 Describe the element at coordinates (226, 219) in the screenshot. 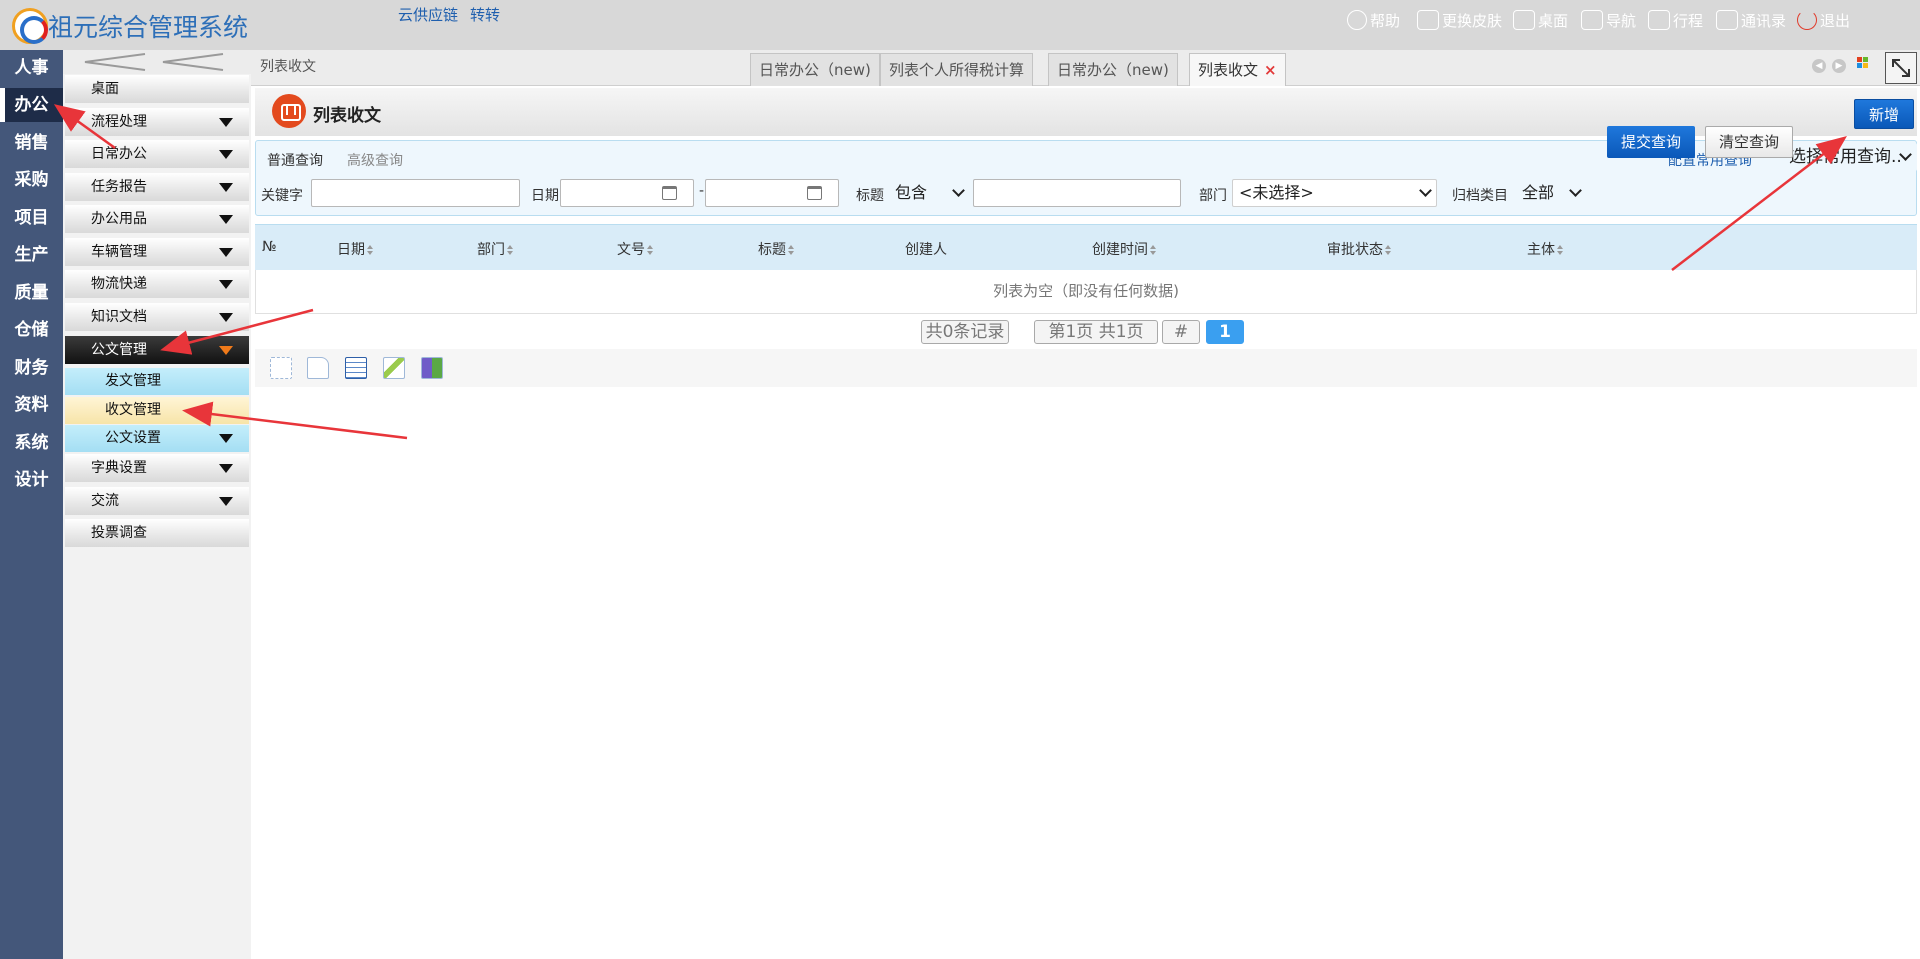

I see `caret-down-icon` at that location.